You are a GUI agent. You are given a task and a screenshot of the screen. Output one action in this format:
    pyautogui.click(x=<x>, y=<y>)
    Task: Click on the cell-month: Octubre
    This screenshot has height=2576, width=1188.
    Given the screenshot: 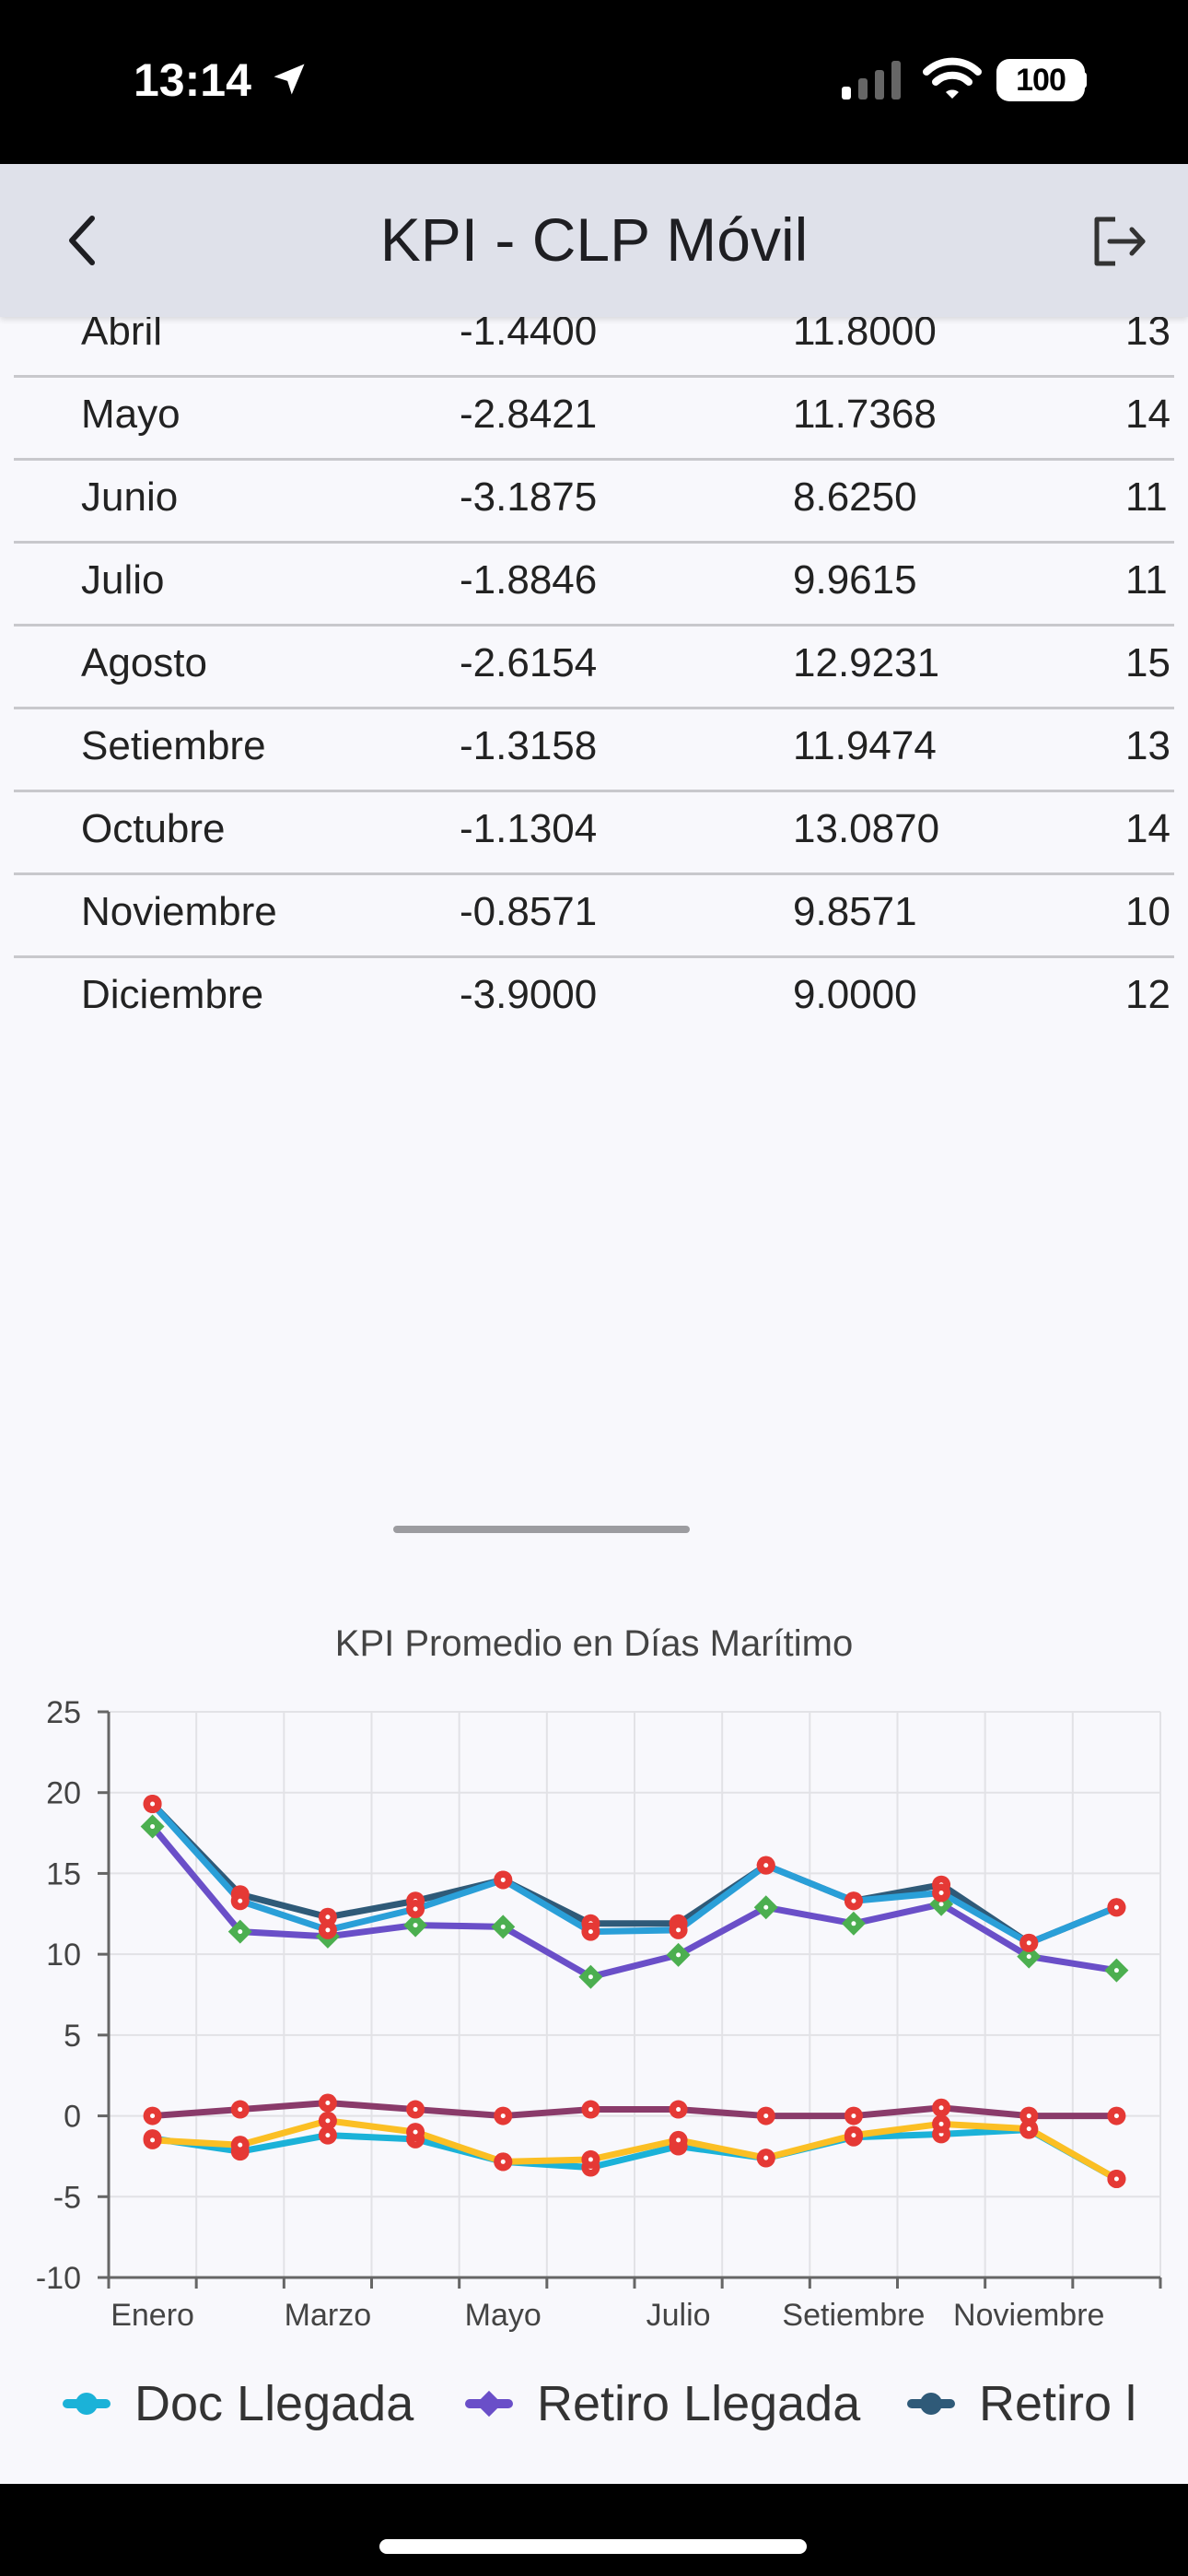 What is the action you would take?
    pyautogui.click(x=153, y=828)
    